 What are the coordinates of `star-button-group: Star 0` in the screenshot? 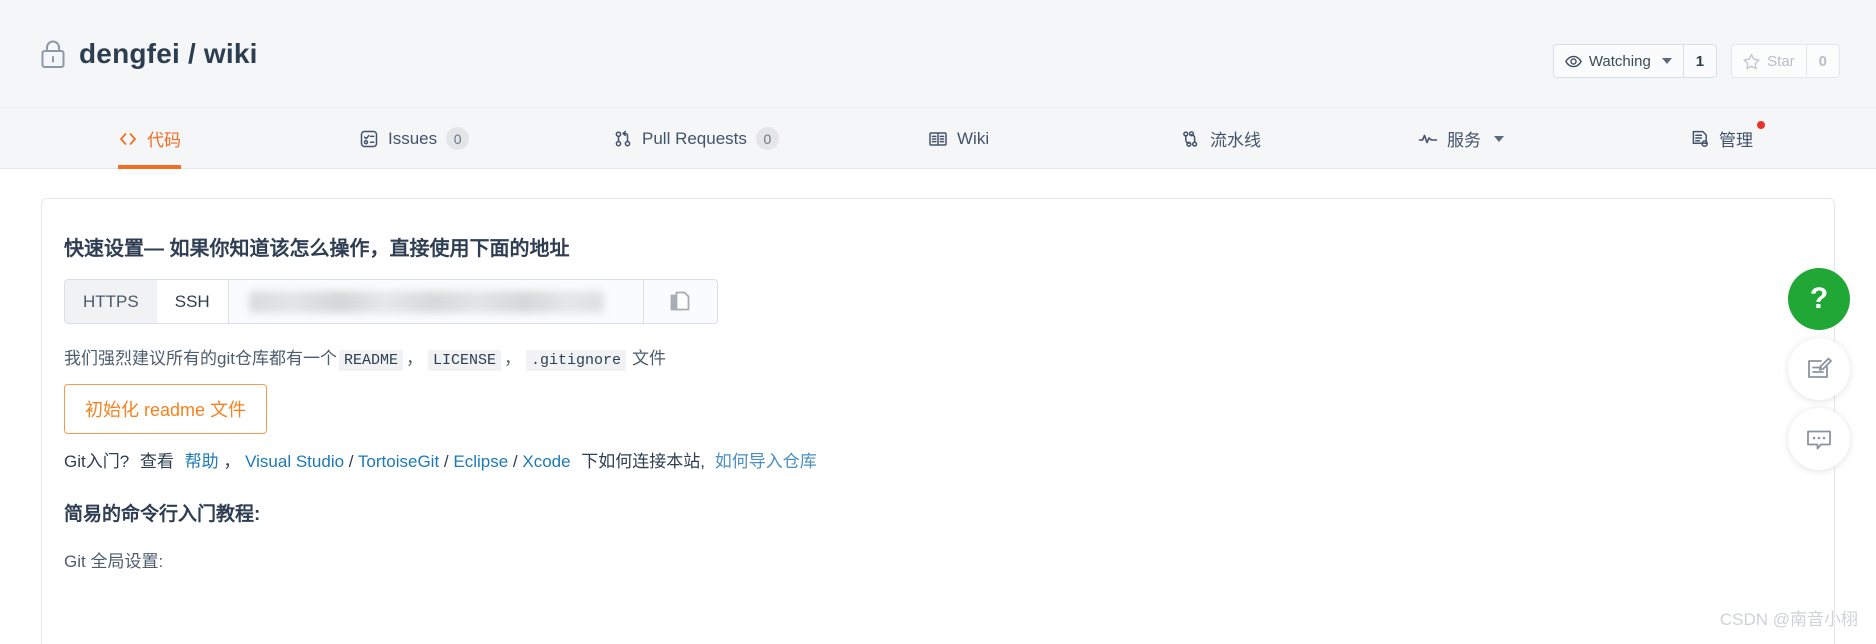 It's located at (1785, 61).